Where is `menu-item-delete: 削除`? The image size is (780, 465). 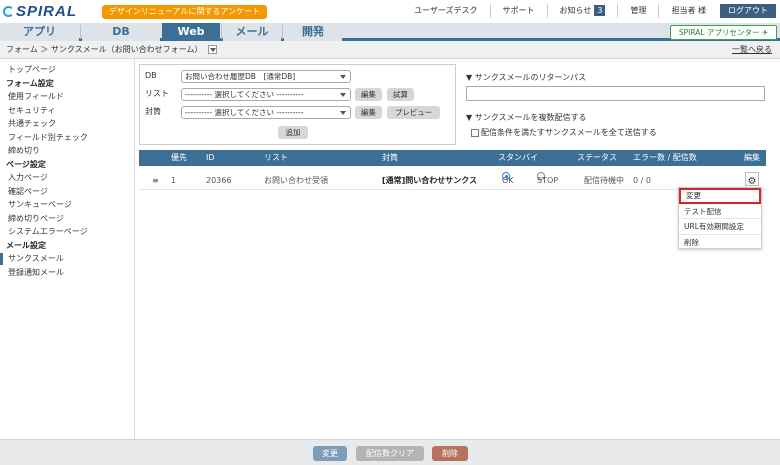
menu-item-delete: 削除 is located at coordinates (720, 243).